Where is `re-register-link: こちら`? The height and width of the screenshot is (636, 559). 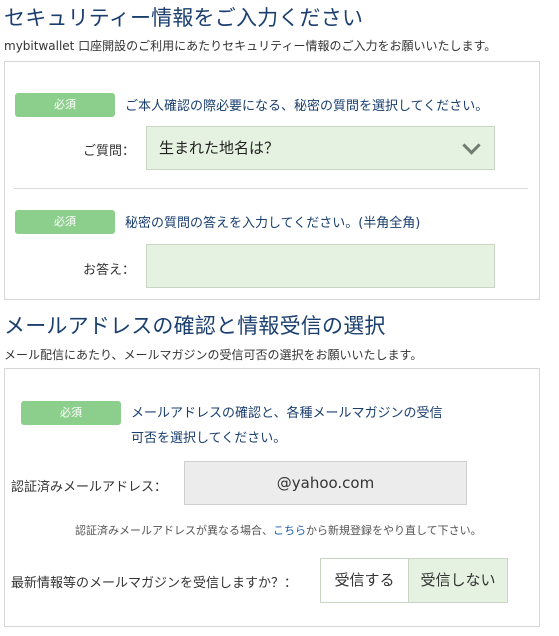
re-register-link: こちら is located at coordinates (289, 530).